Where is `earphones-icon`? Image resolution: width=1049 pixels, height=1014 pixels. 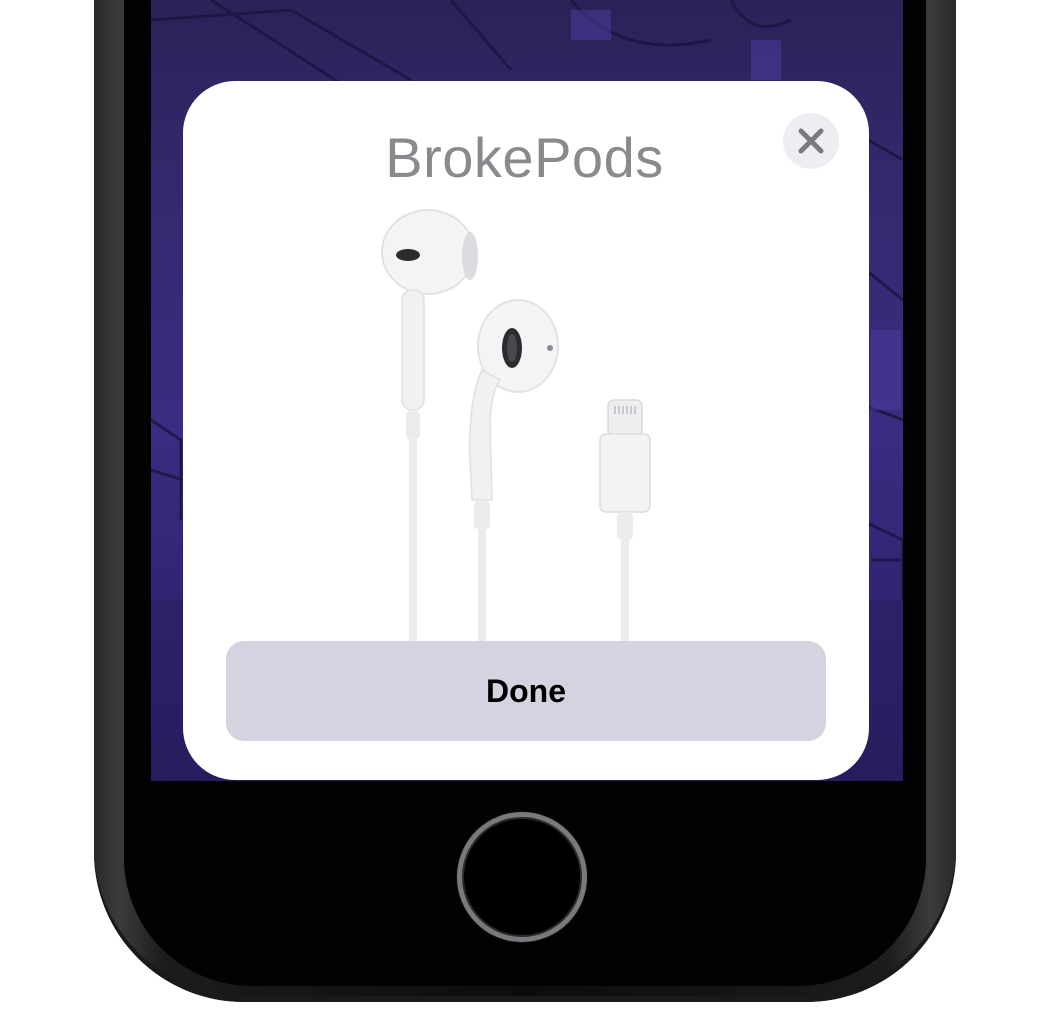
earphones-icon is located at coordinates (516, 425).